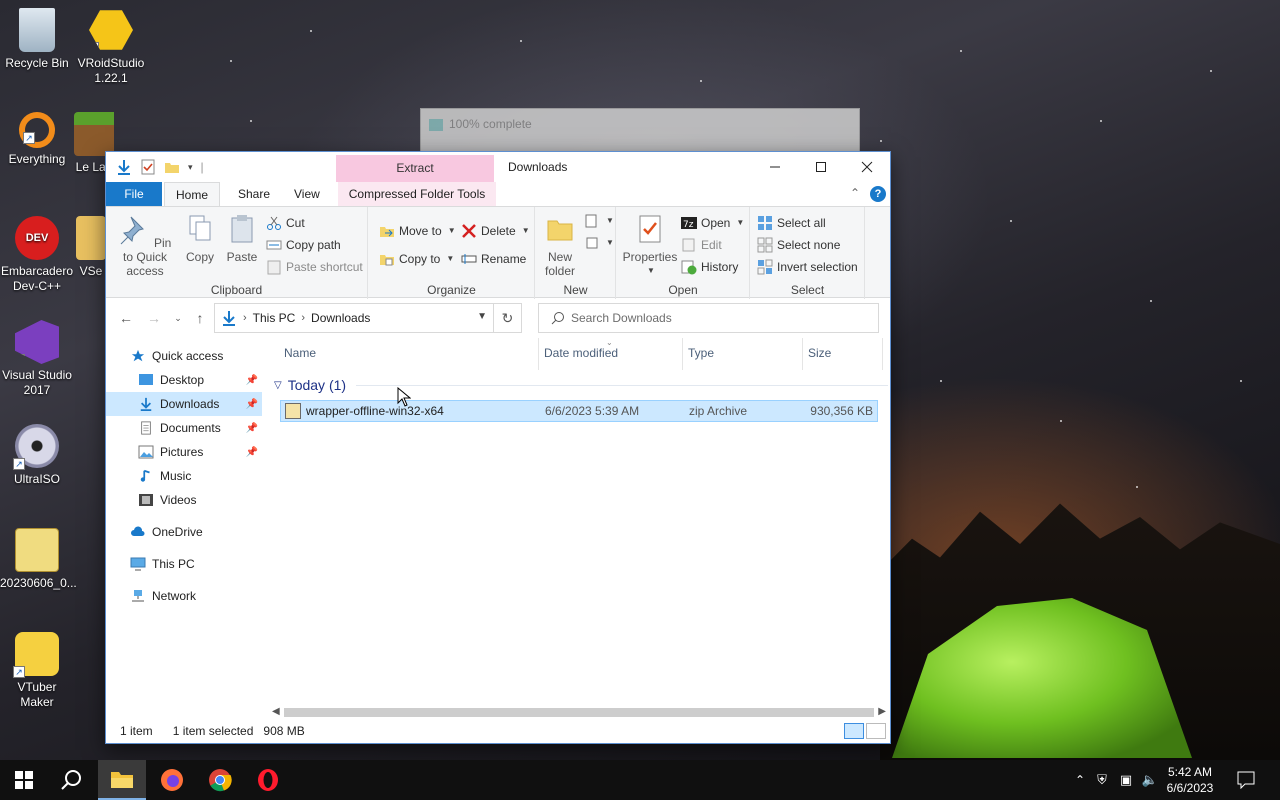 The height and width of the screenshot is (800, 1280). I want to click on search-input, so click(721, 318).